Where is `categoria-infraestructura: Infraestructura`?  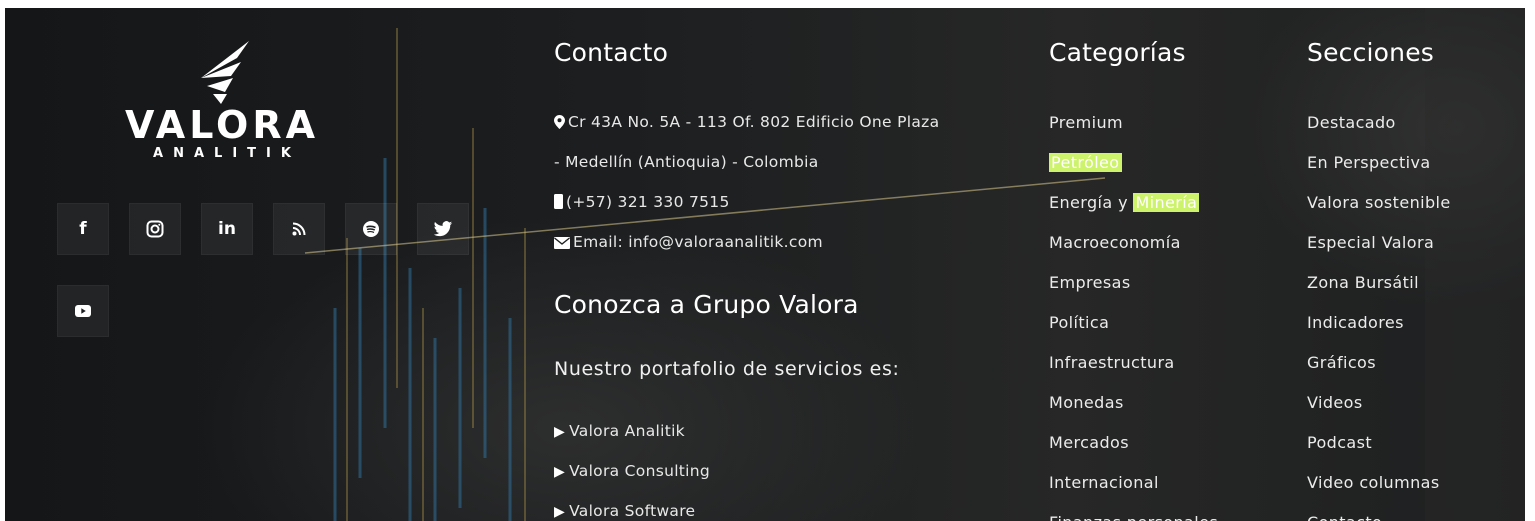
categoria-infraestructura: Infraestructura is located at coordinates (1112, 363).